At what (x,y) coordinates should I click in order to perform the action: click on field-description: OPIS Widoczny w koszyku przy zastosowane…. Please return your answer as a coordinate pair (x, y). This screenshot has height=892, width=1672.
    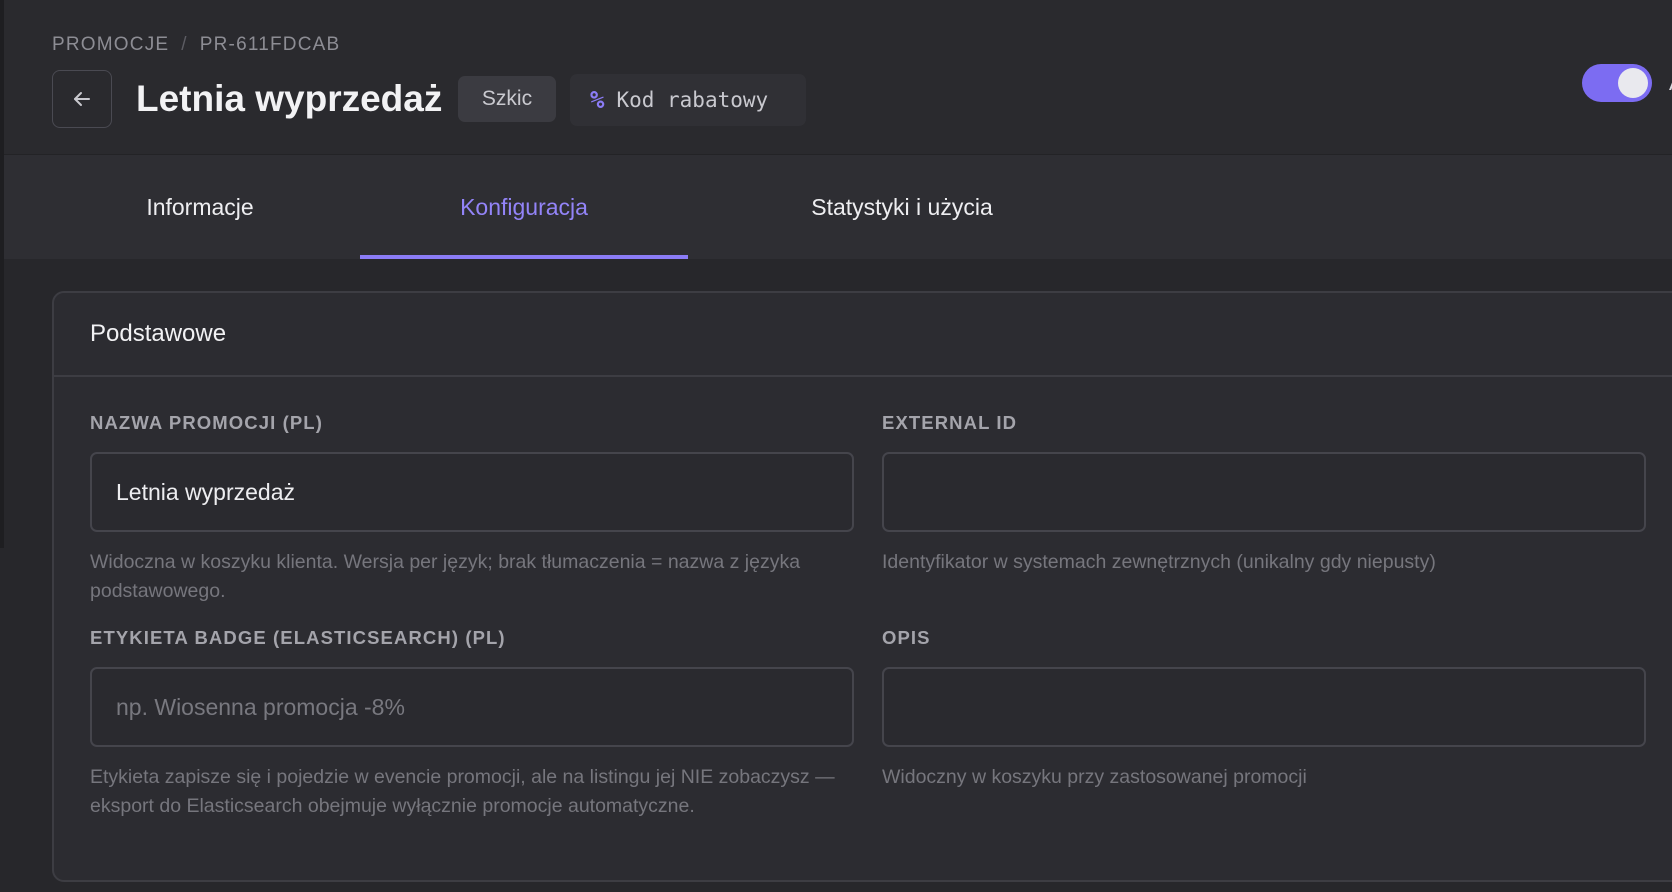
    Looking at the image, I should click on (1264, 709).